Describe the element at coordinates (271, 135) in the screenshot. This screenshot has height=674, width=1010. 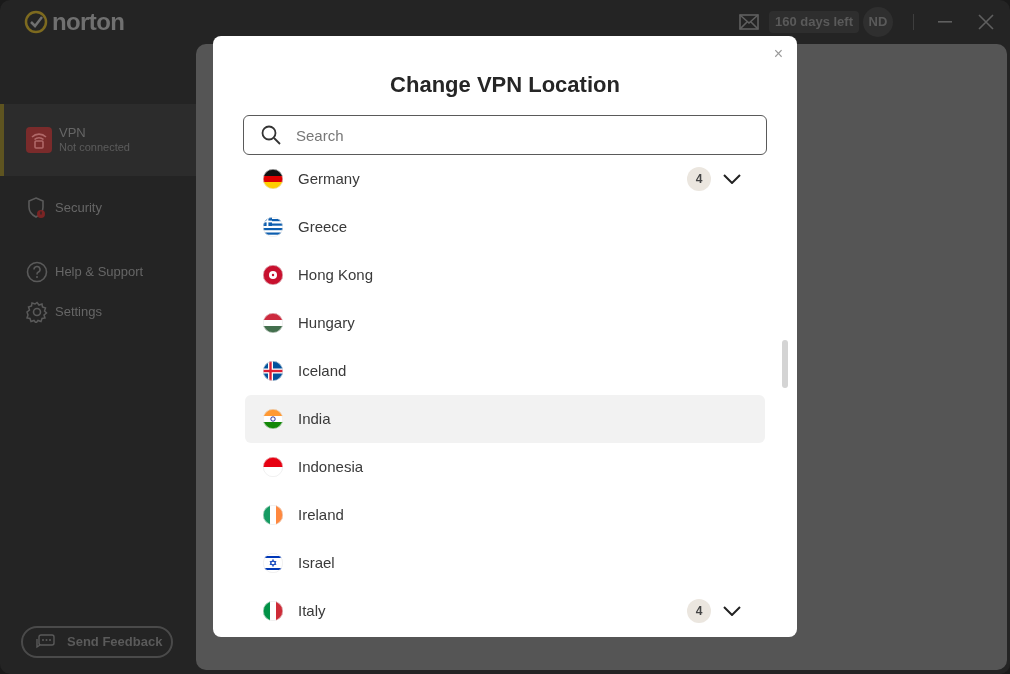
I see `search-icon` at that location.